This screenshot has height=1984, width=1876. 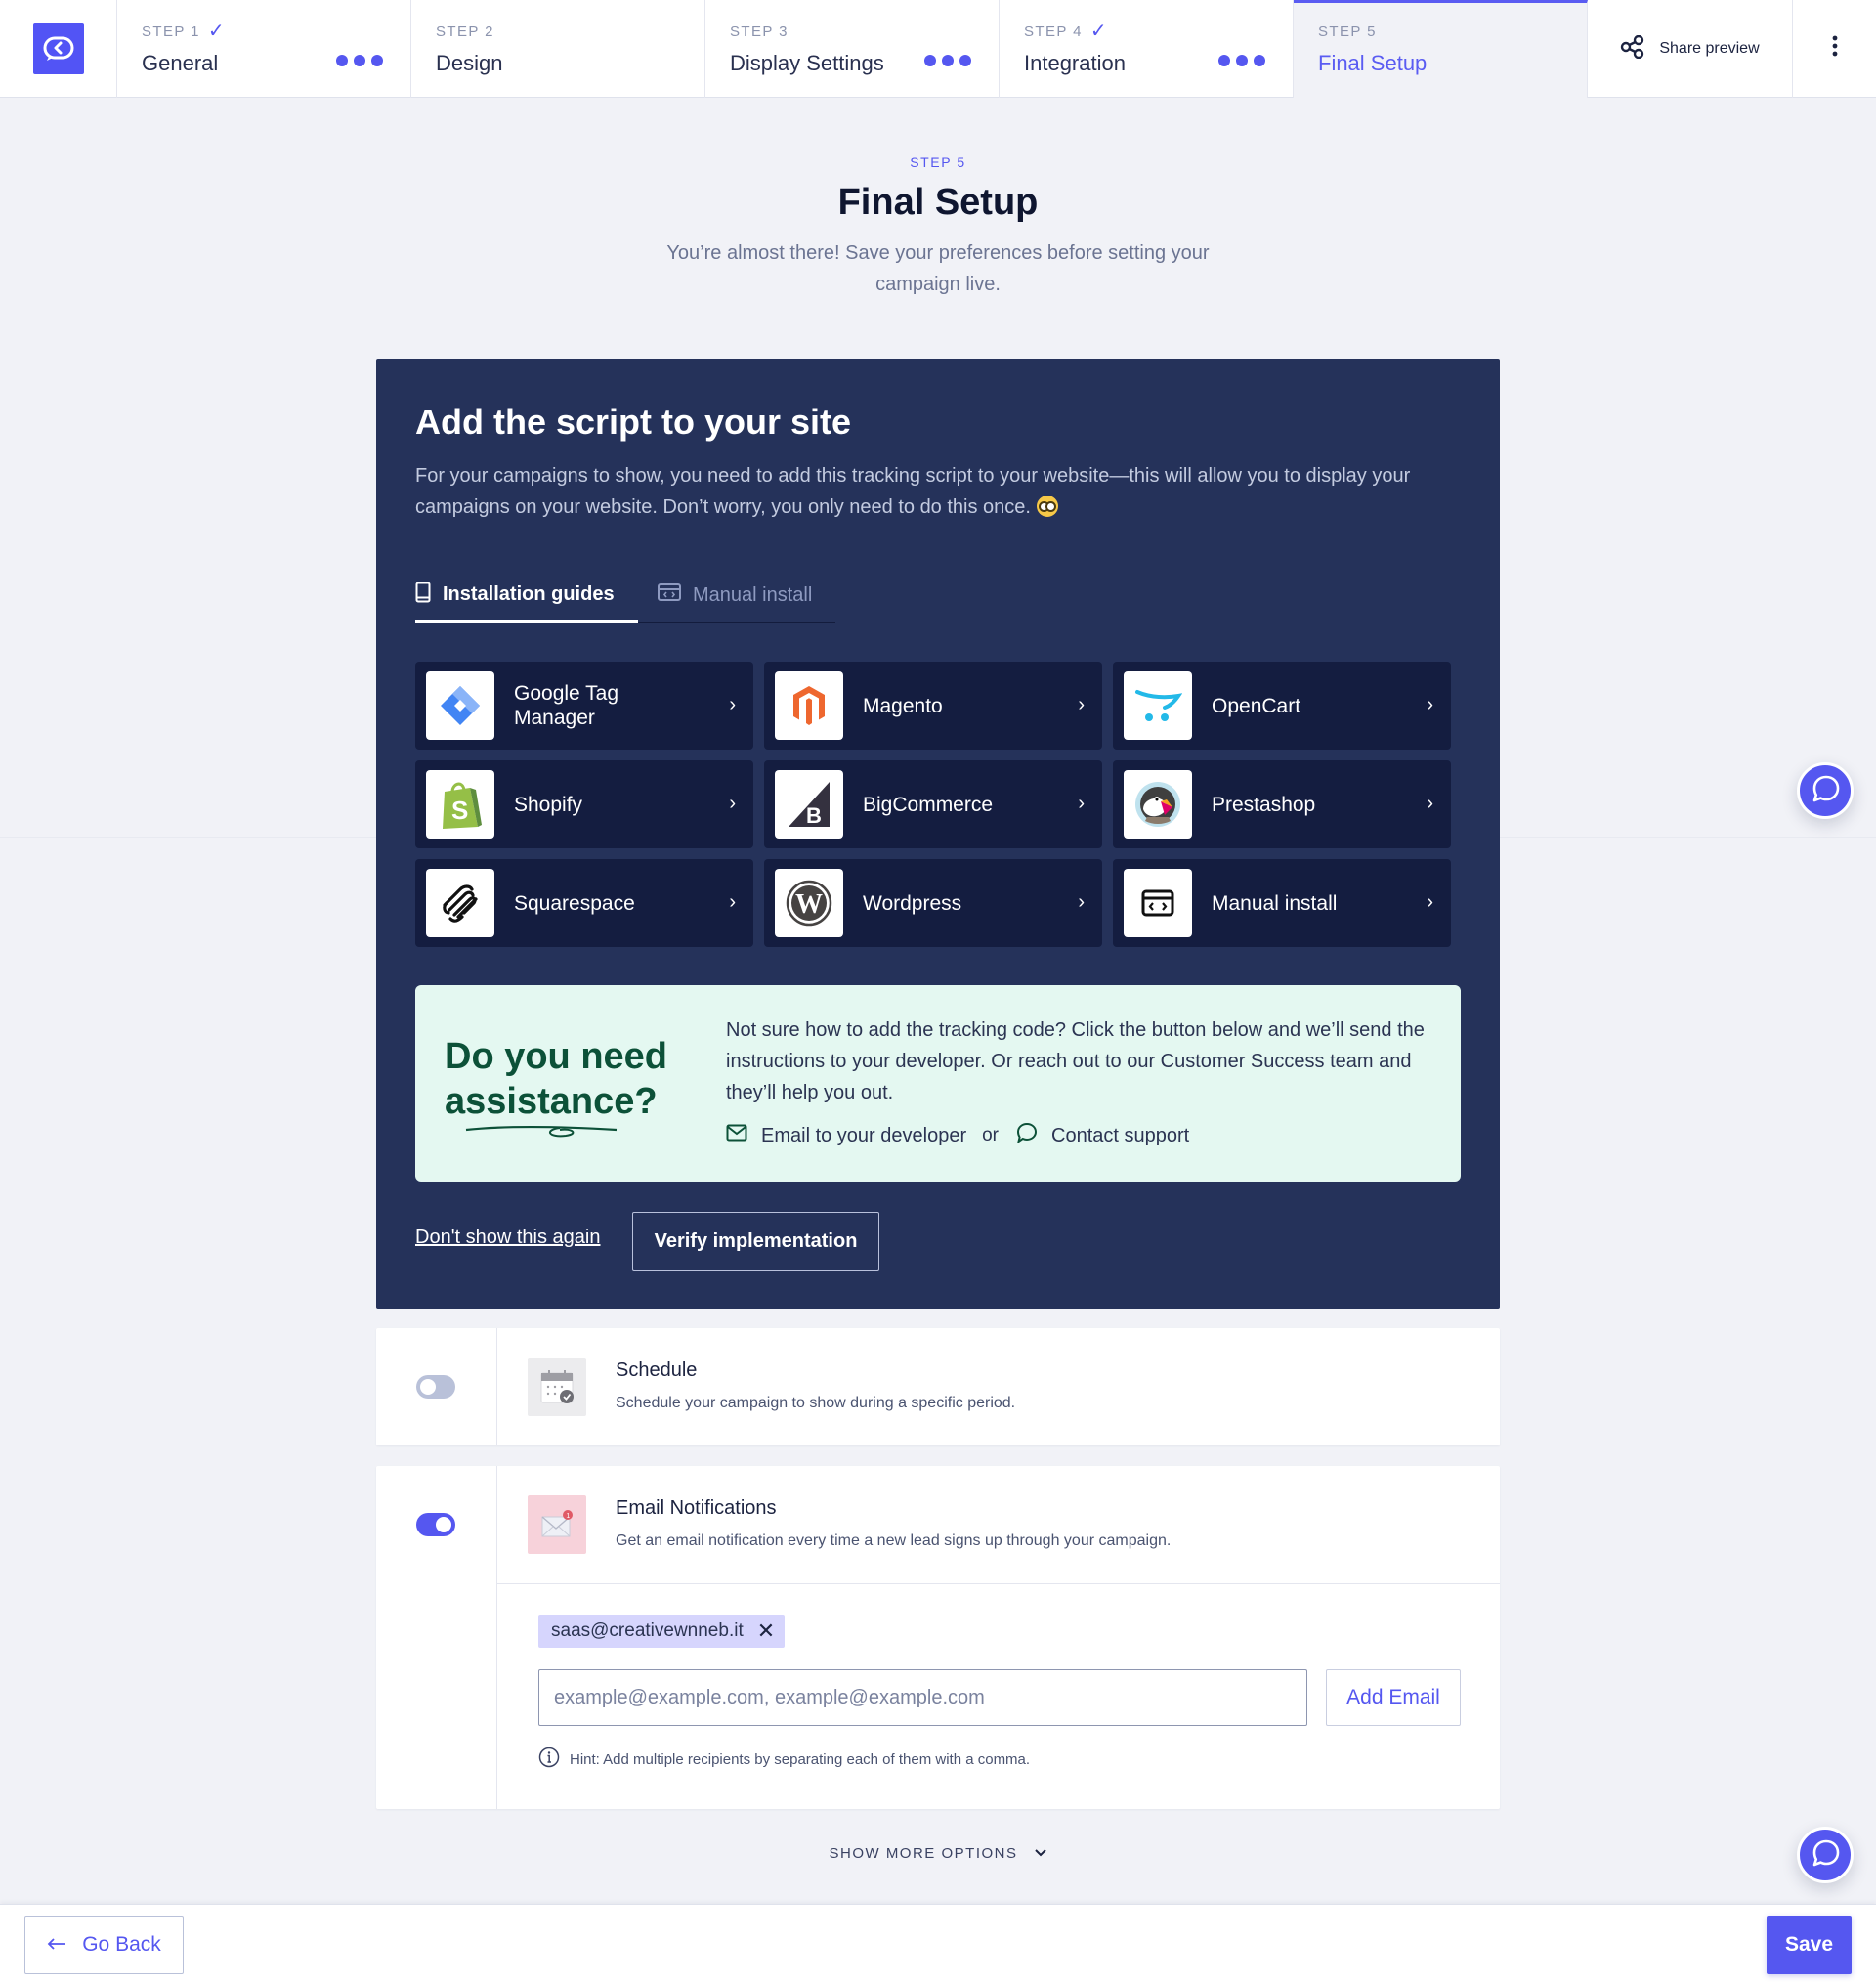 I want to click on kebab-menu-button, so click(x=1834, y=48).